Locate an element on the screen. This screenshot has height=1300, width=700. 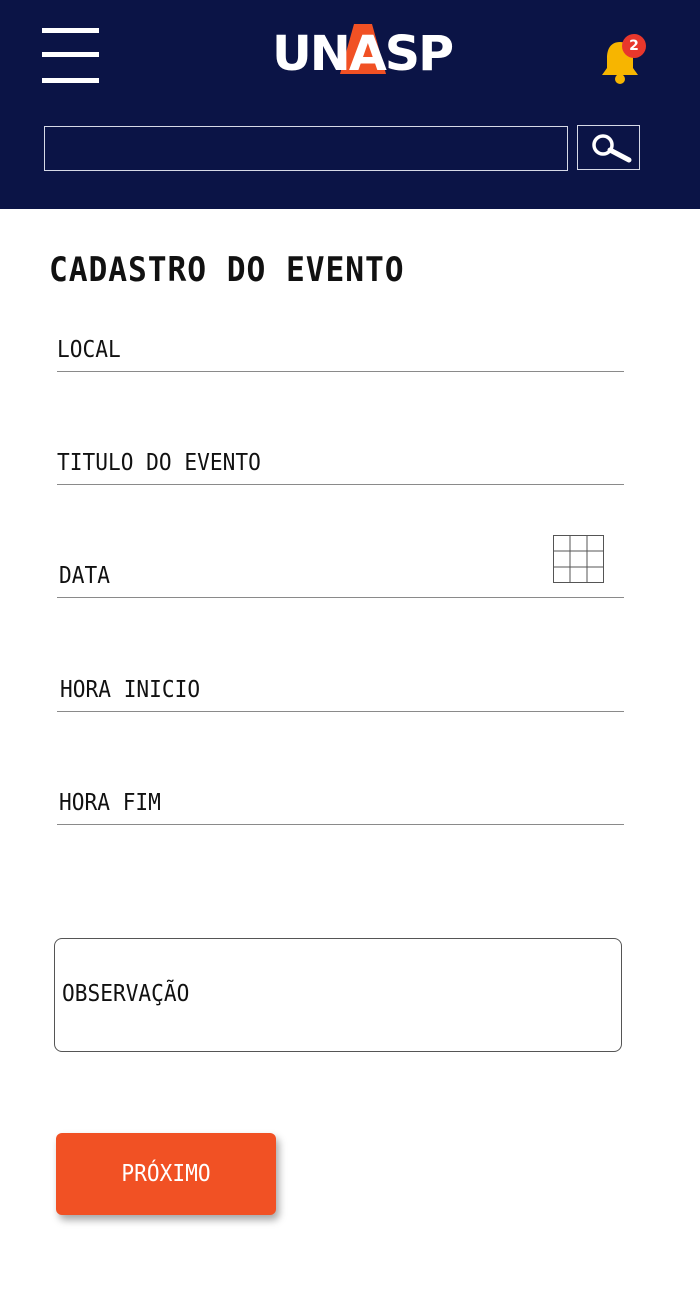
calendar-grid-icon is located at coordinates (578, 559).